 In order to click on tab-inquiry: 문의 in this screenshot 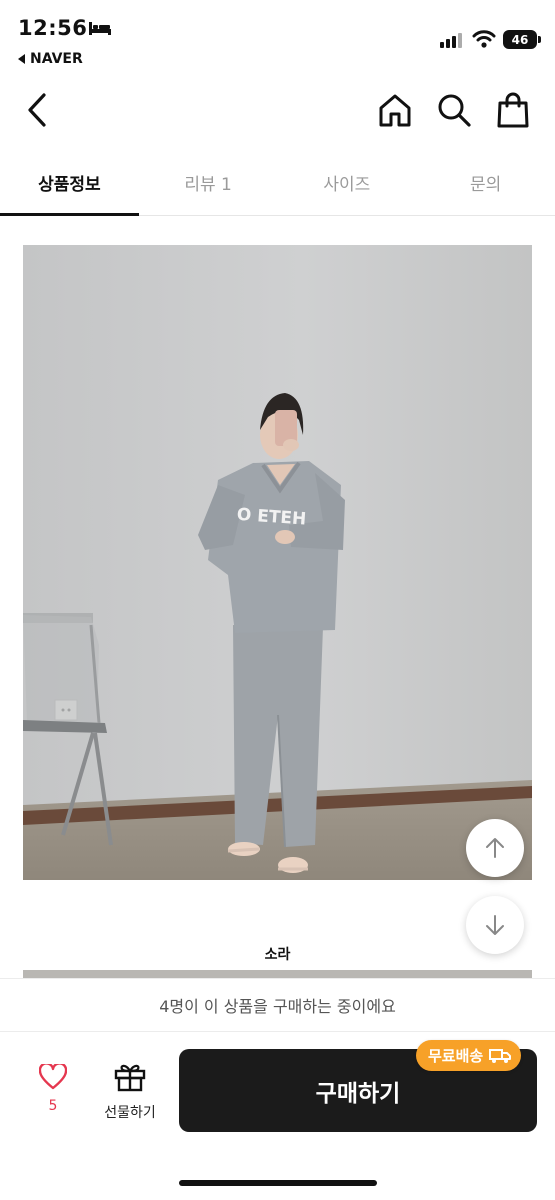, I will do `click(485, 182)`.